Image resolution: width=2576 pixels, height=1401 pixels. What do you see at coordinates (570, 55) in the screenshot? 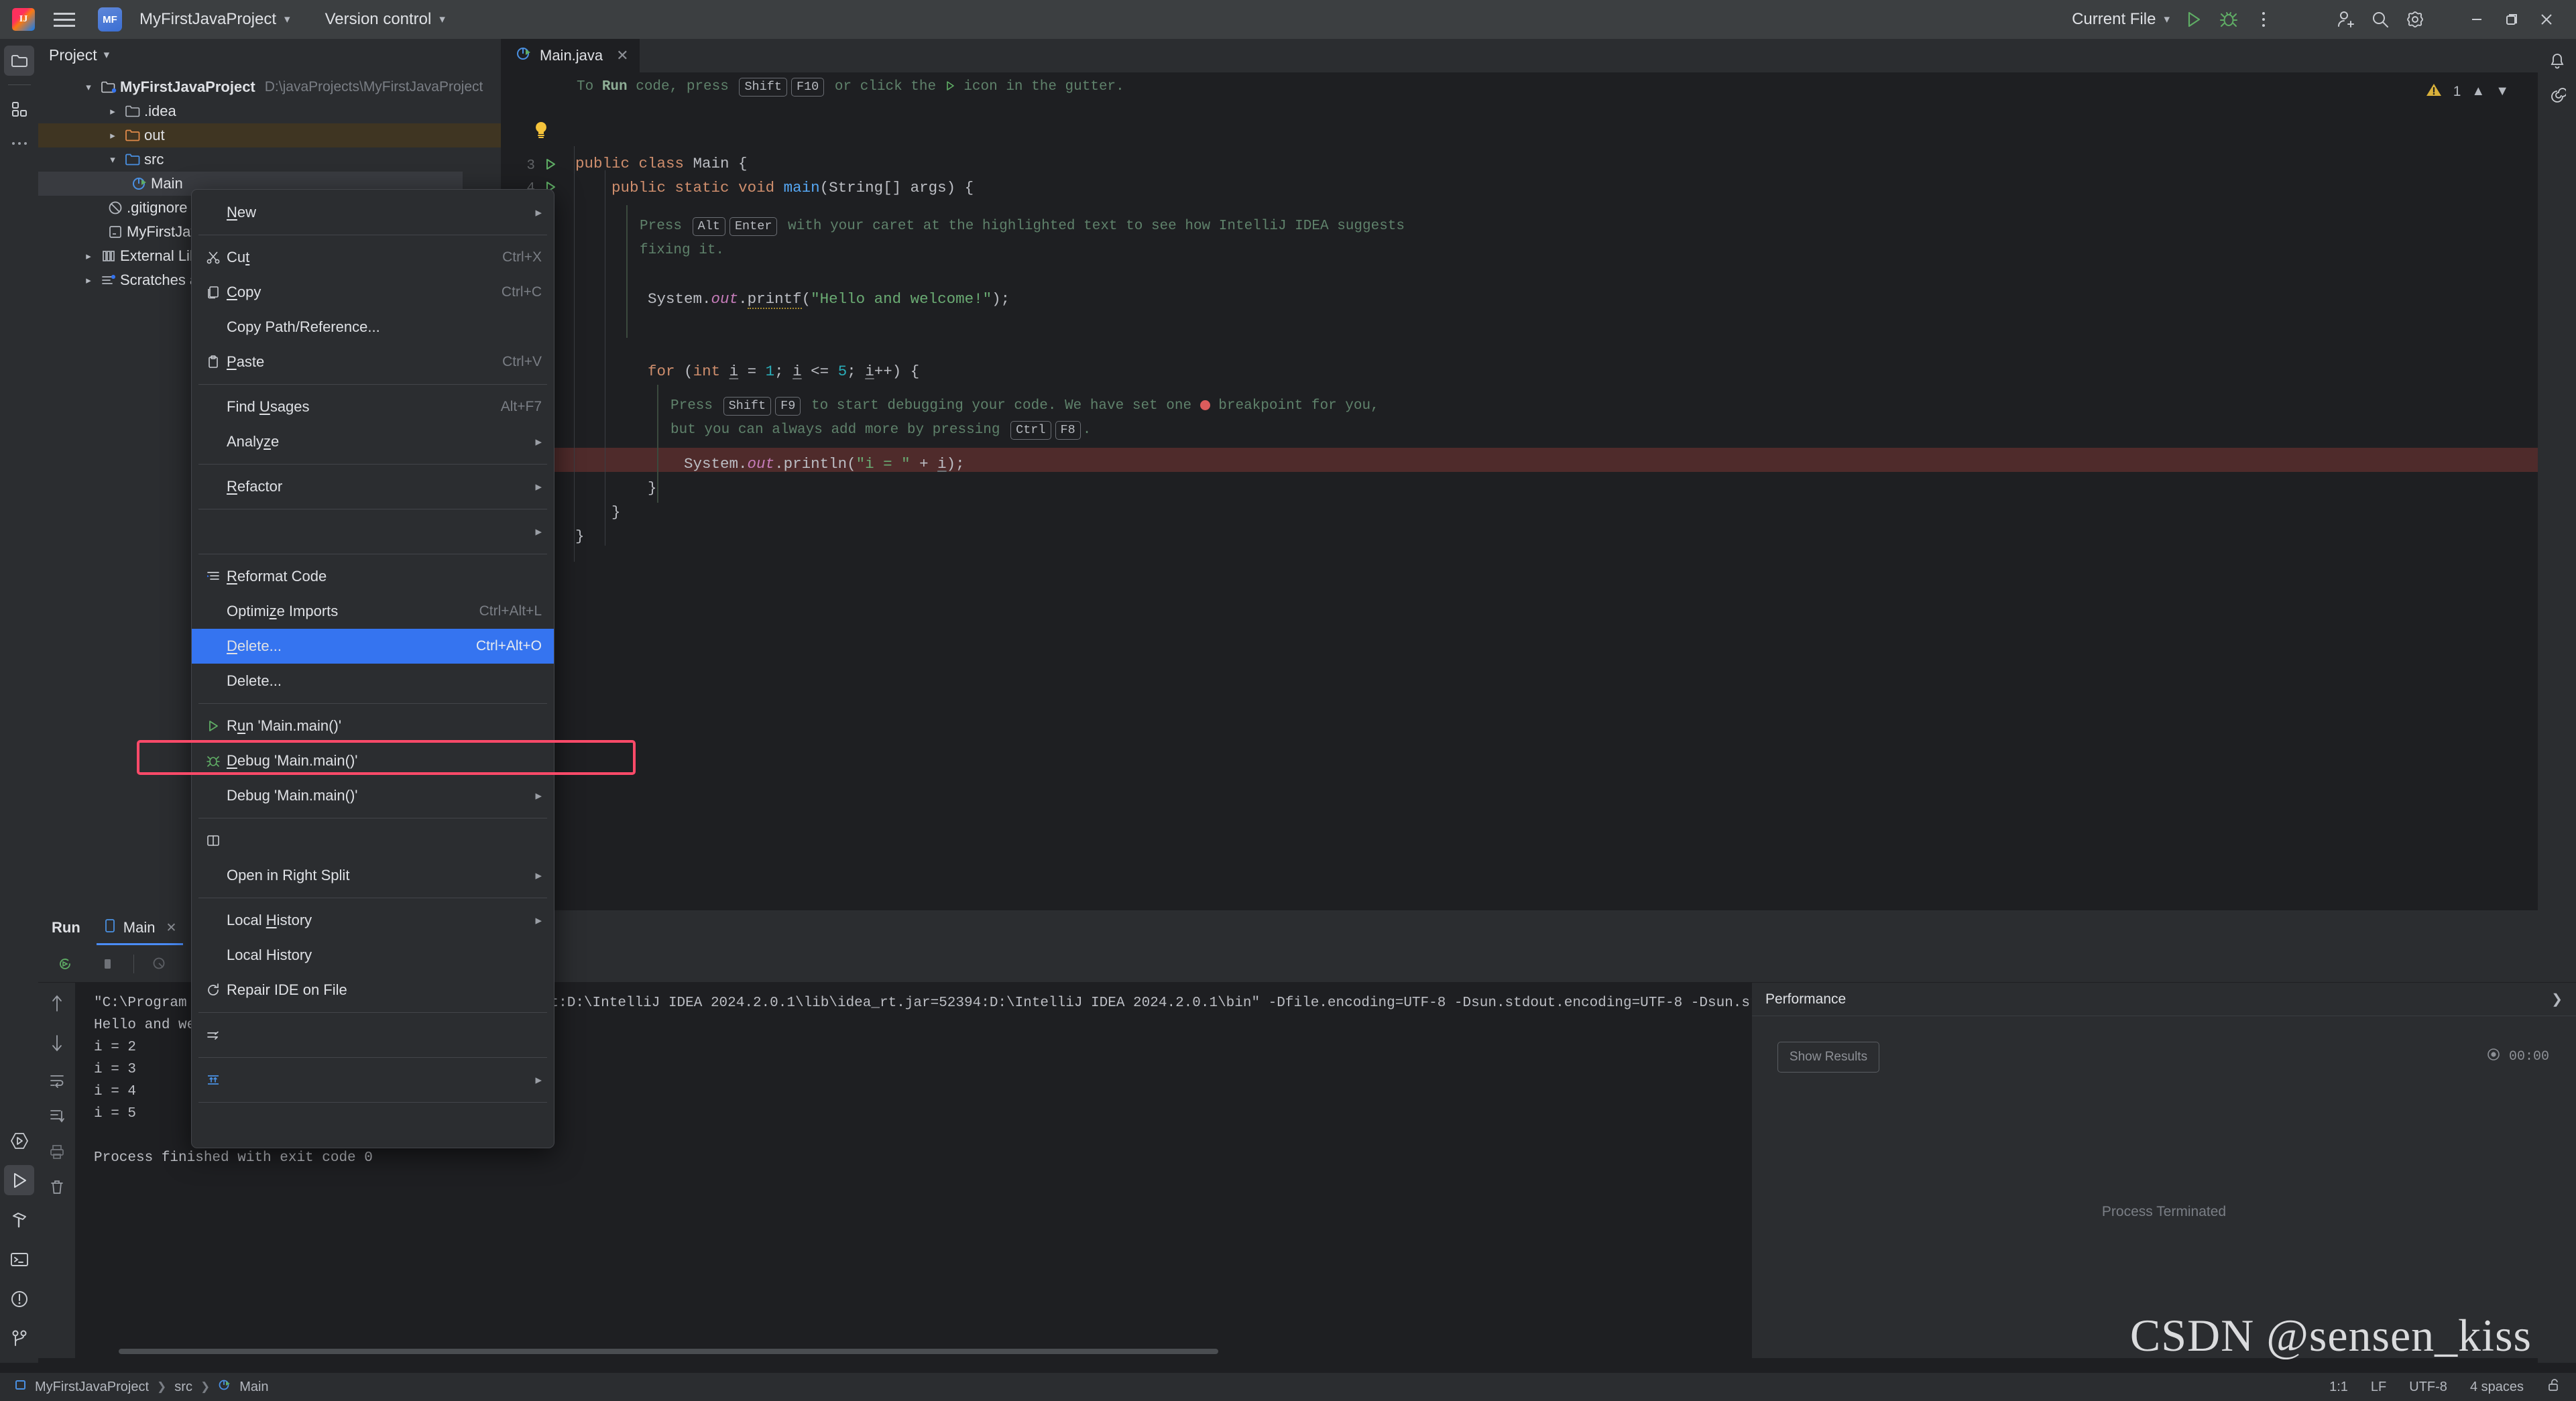
I see `tab-main-java: Main.java ✕` at bounding box center [570, 55].